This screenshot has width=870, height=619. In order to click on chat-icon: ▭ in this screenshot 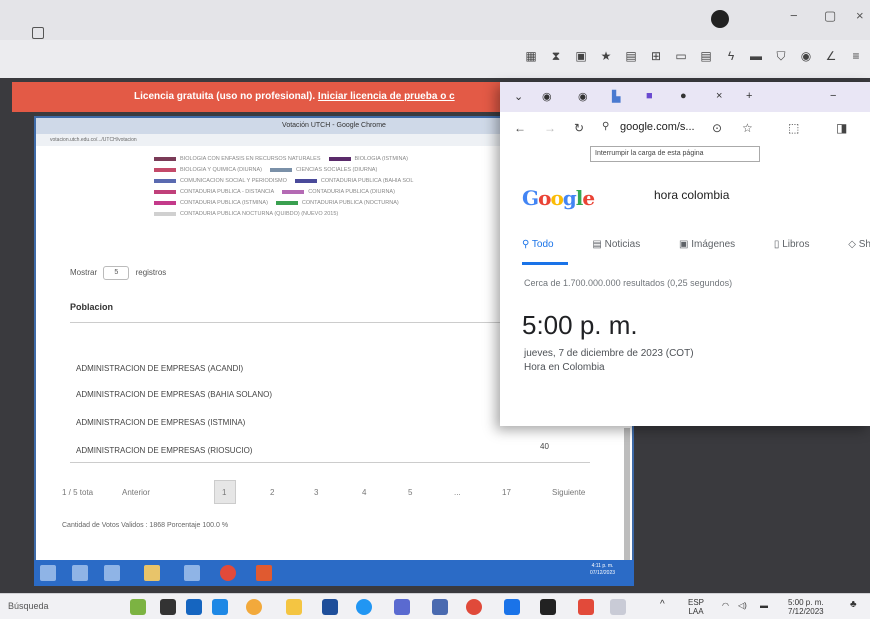, I will do `click(681, 56)`.